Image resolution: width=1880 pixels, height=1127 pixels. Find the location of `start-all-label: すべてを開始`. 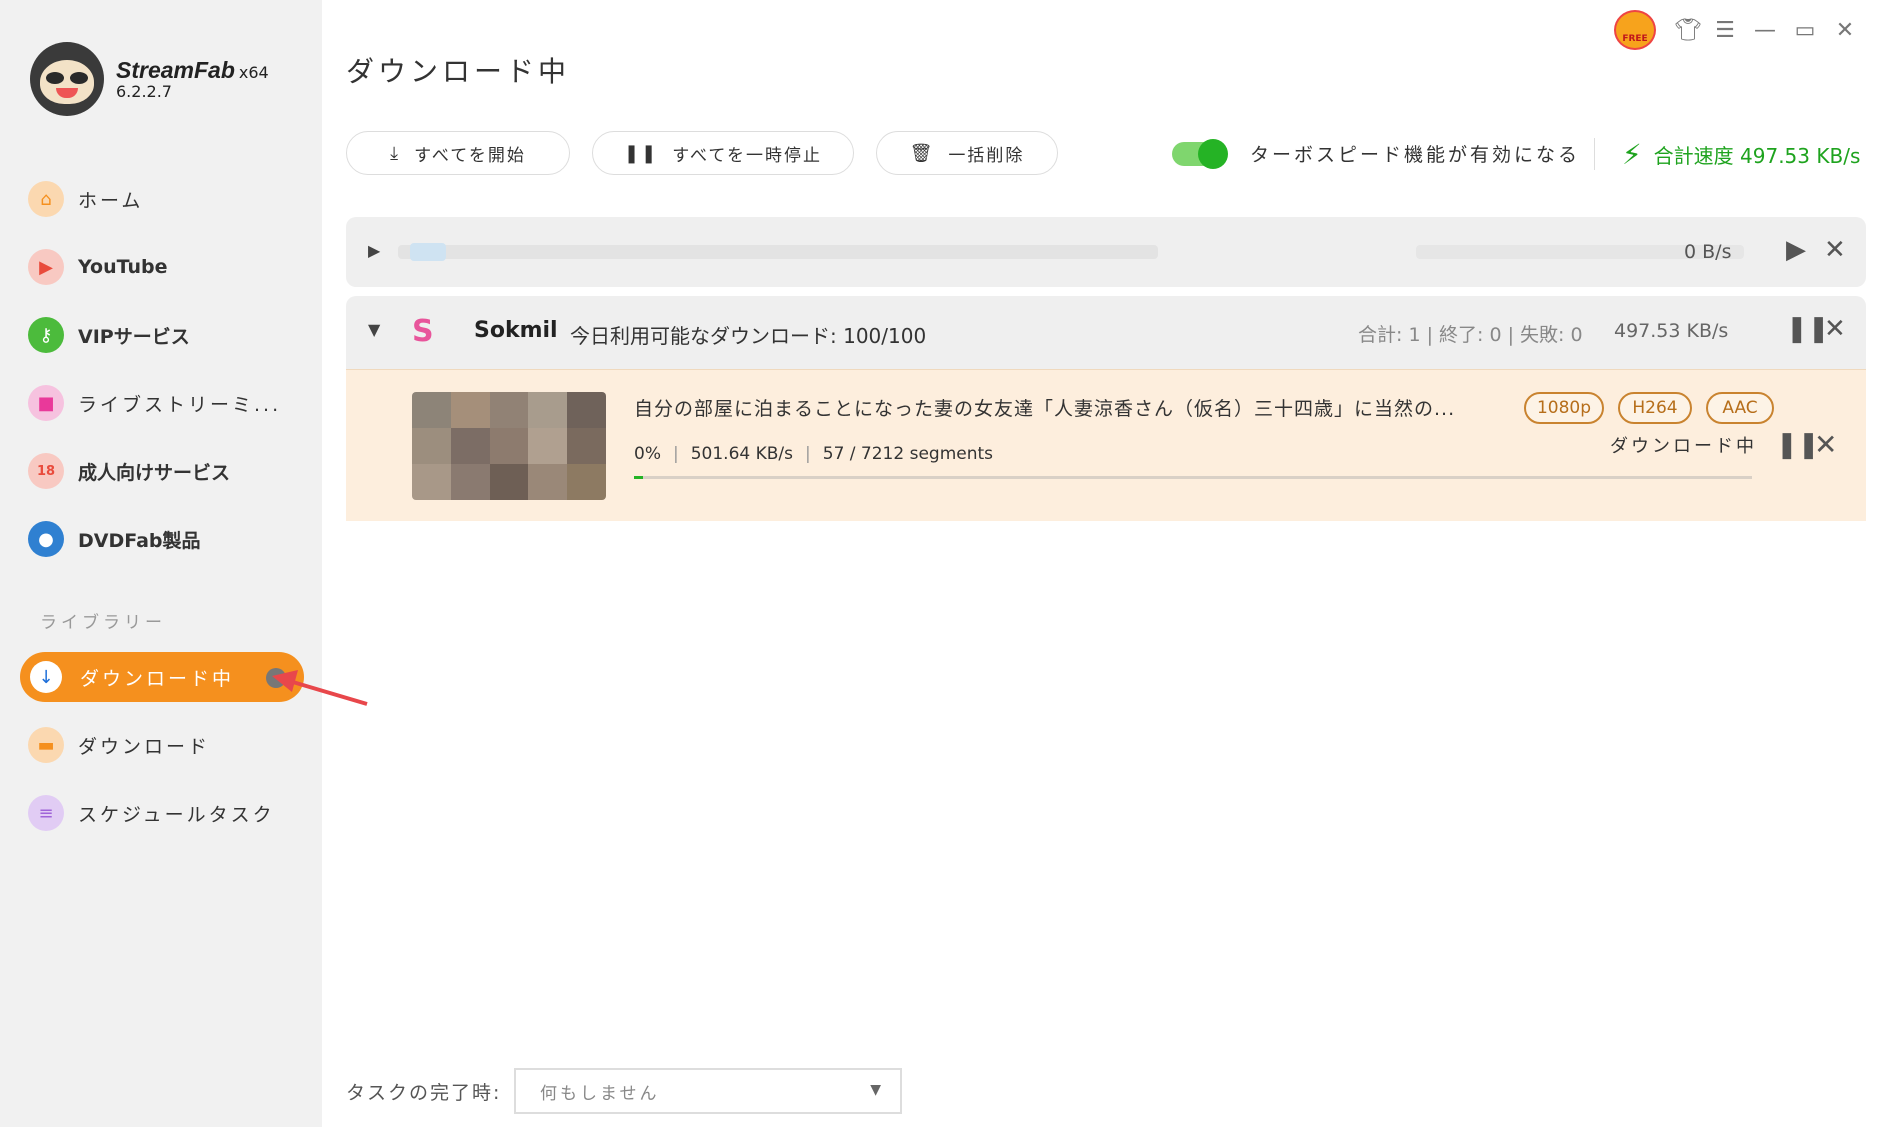

start-all-label: すべてを開始 is located at coordinates (470, 155).